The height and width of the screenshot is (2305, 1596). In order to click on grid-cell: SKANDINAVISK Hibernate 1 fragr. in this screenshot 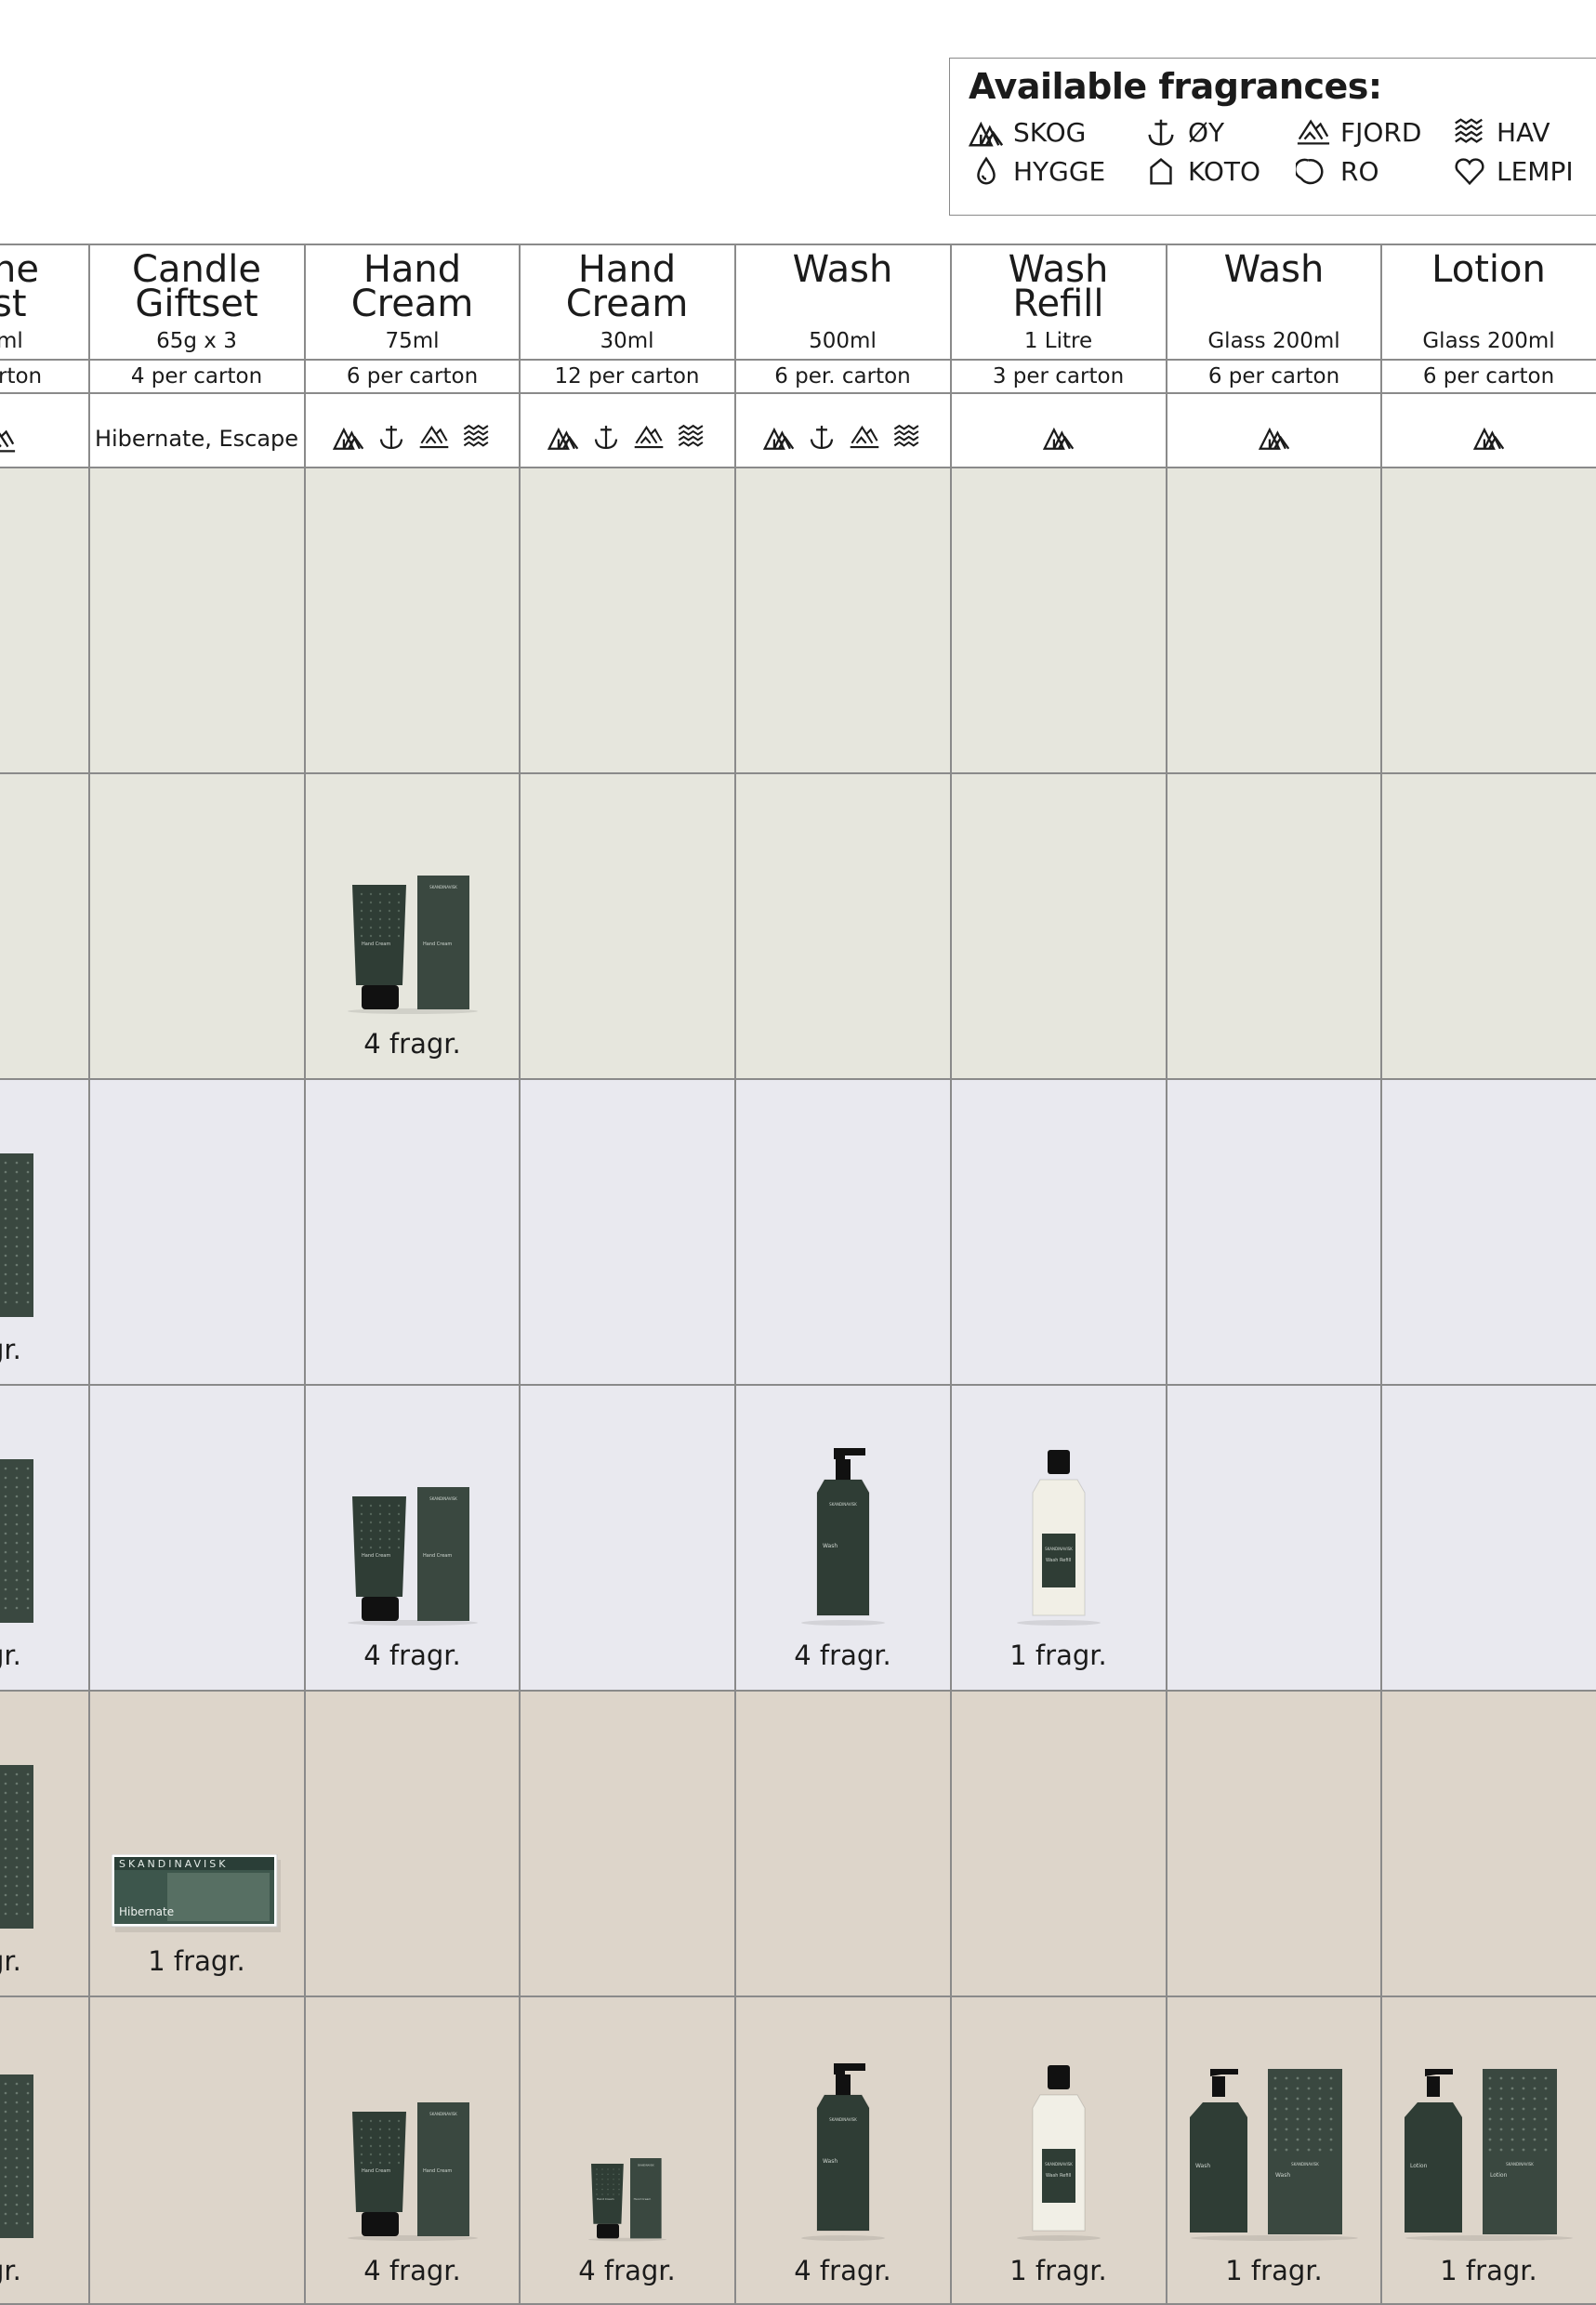, I will do `click(196, 1842)`.